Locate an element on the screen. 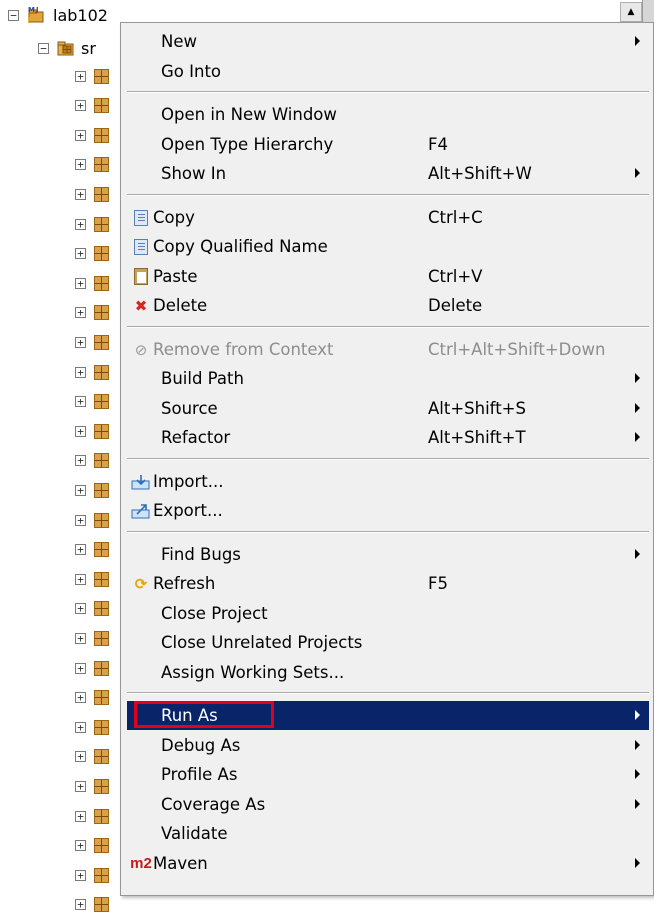  menu-item-copy-qualified-name: Copy Qualified Name is located at coordinates (388, 246).